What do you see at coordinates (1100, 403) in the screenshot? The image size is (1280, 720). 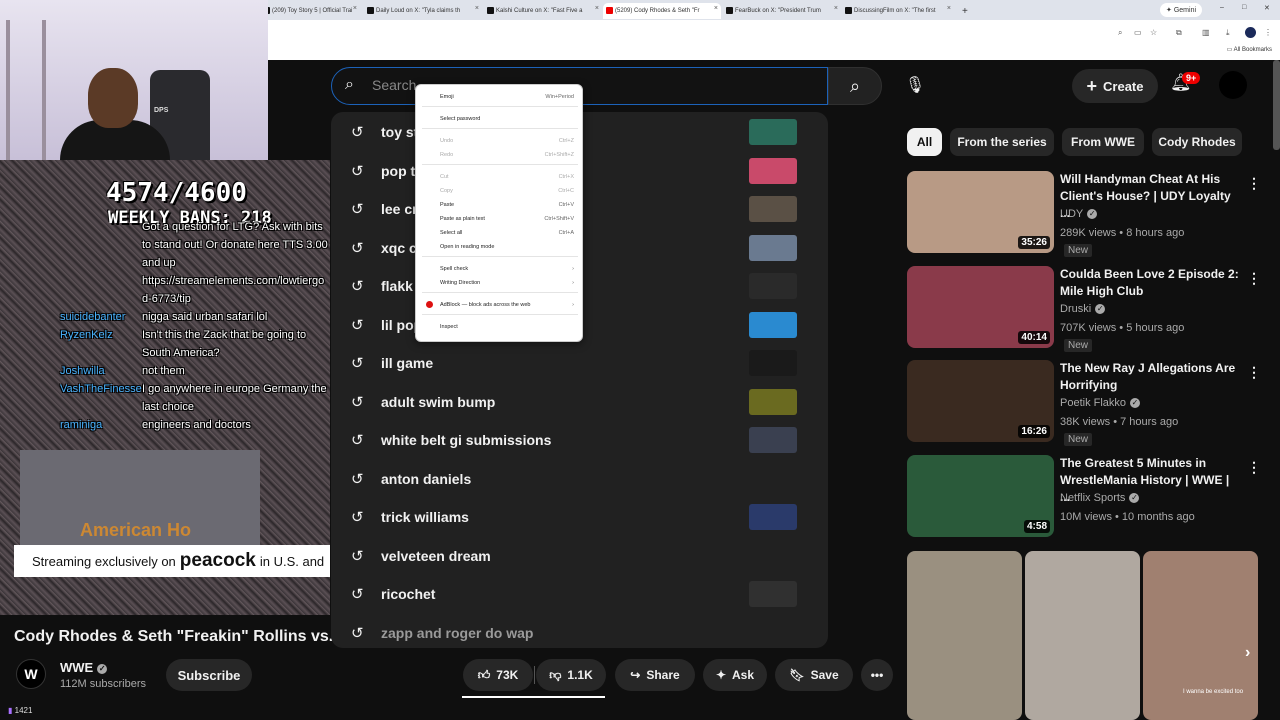 I see `recommended-channel: Poetik Flakko ✓` at bounding box center [1100, 403].